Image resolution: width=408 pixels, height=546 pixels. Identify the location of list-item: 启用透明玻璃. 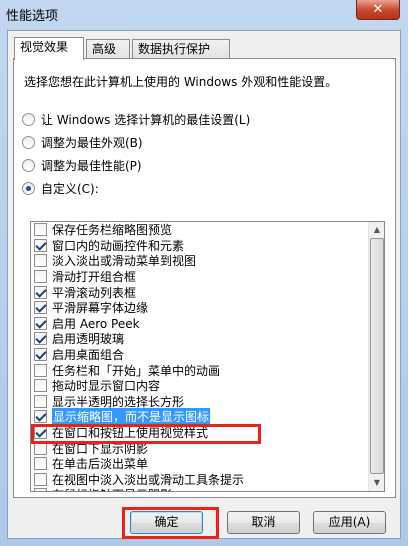
(200, 339).